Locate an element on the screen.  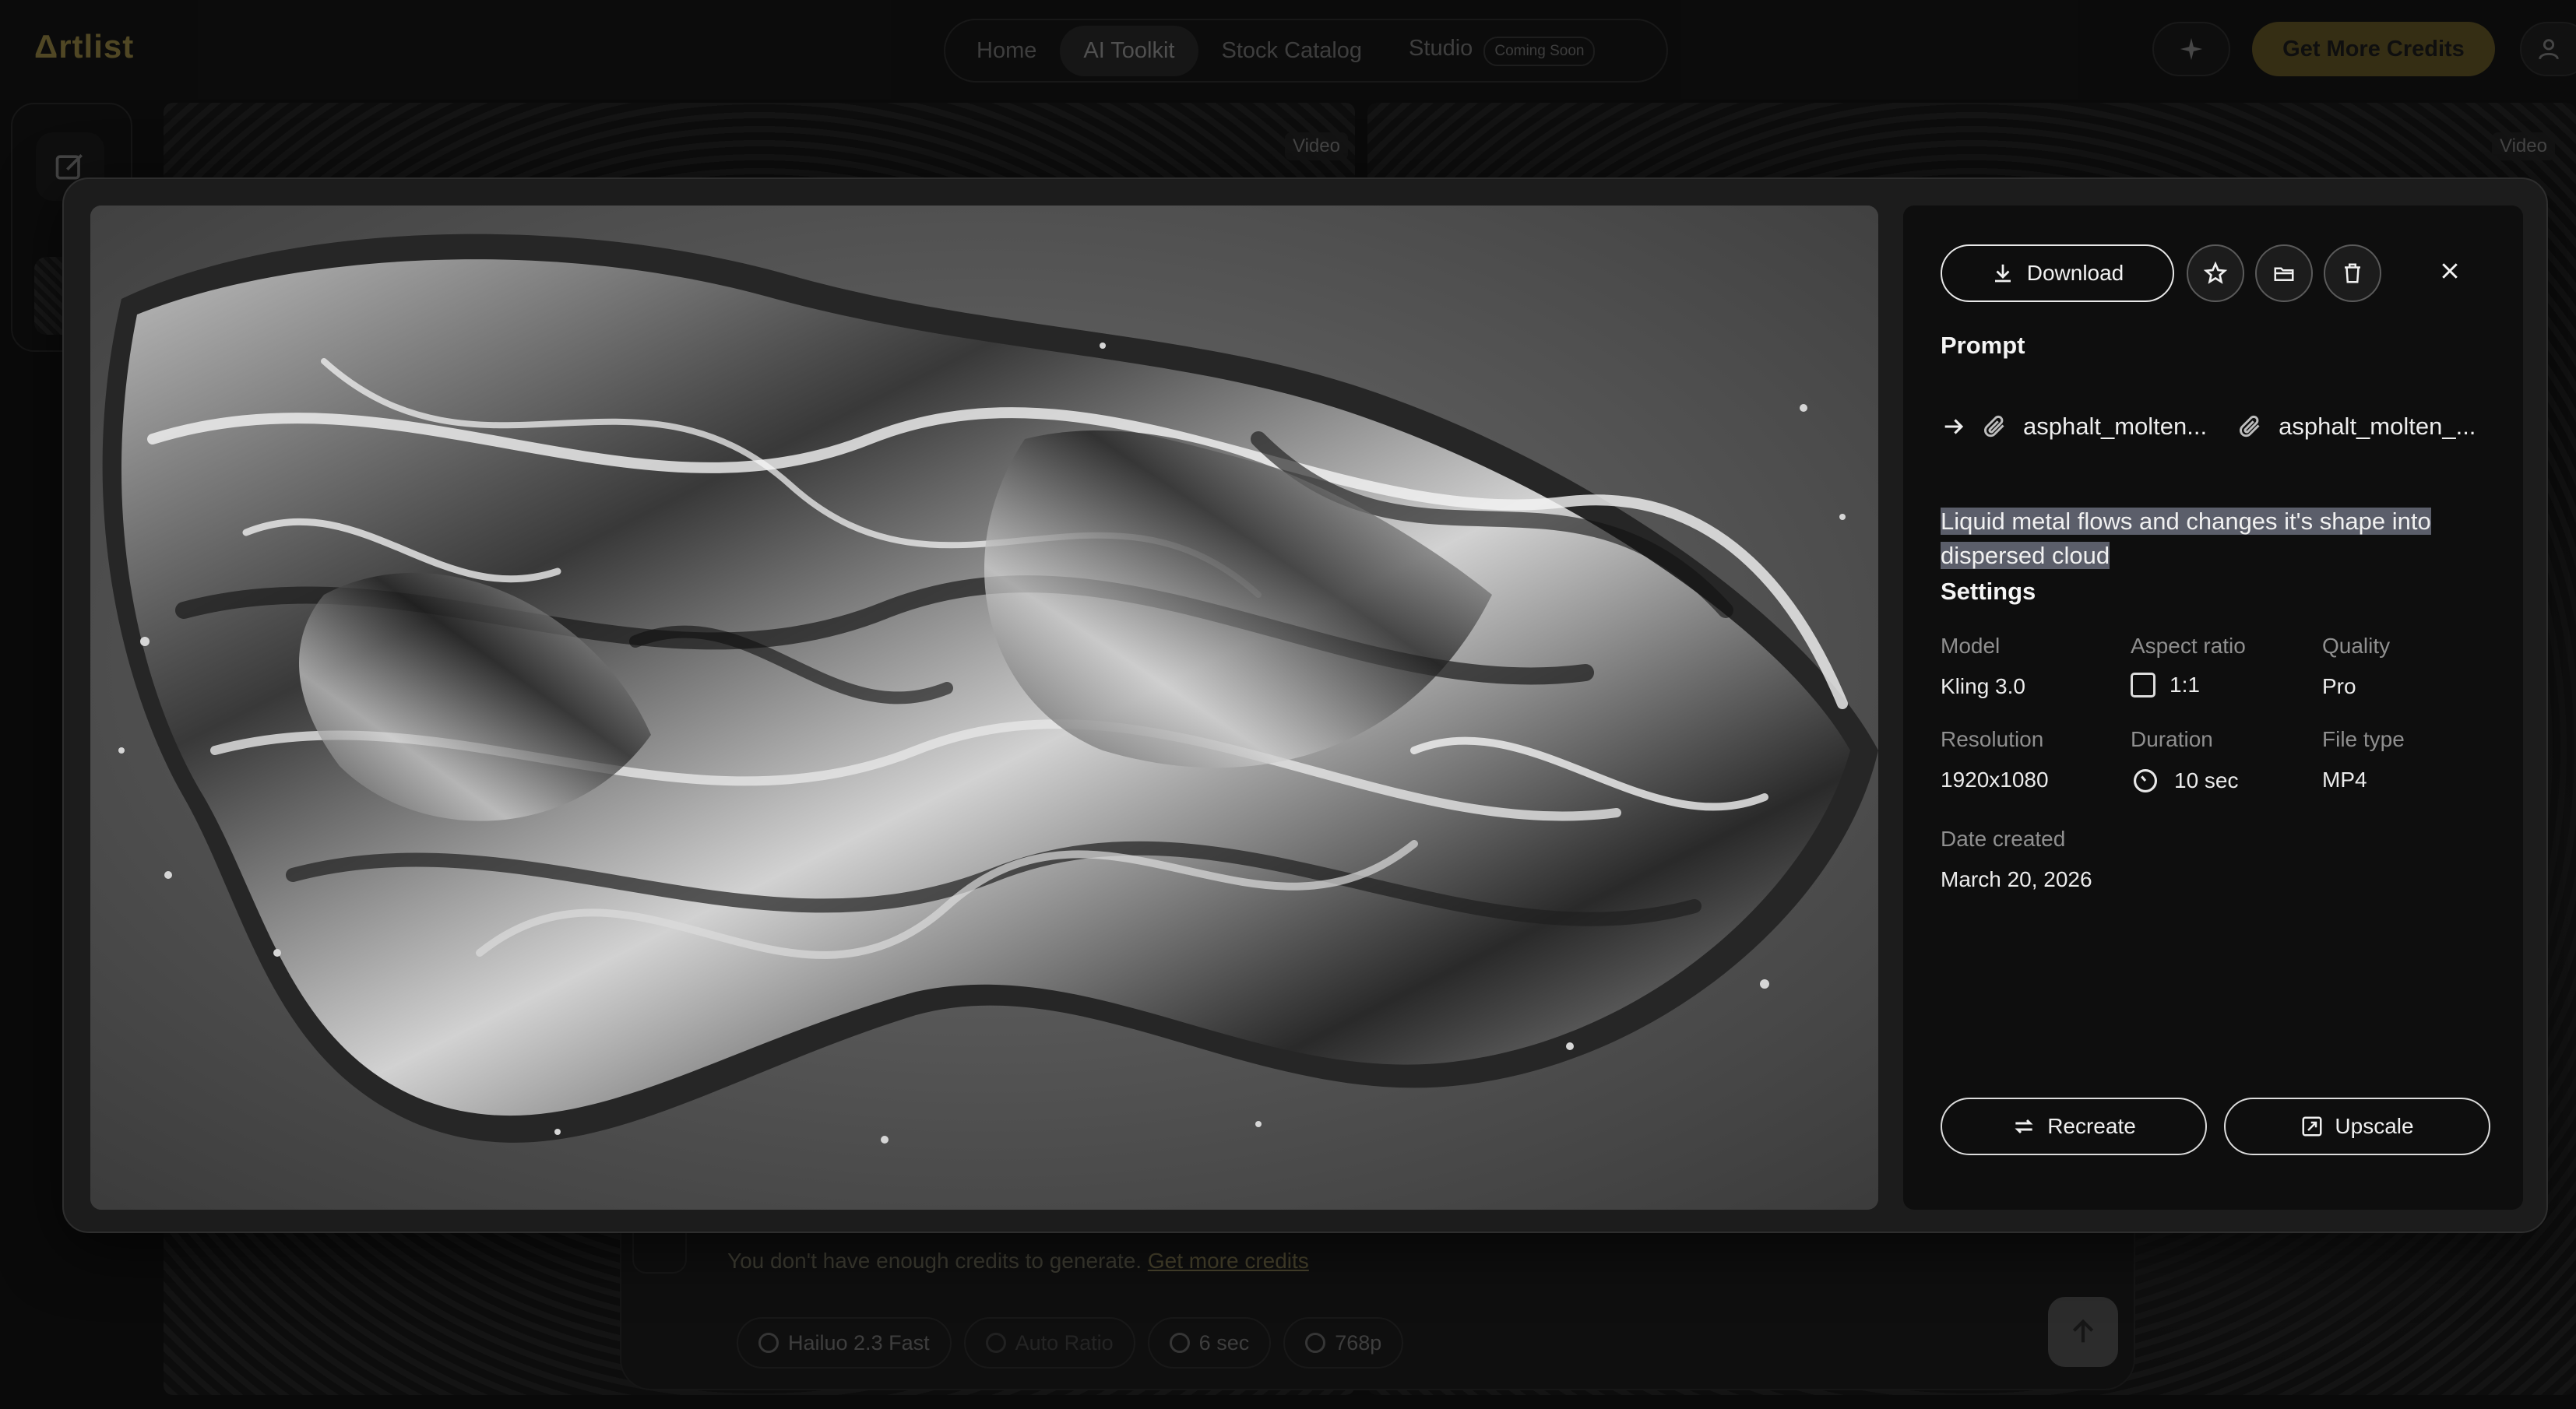
file-type-label: File type is located at coordinates (2363, 739).